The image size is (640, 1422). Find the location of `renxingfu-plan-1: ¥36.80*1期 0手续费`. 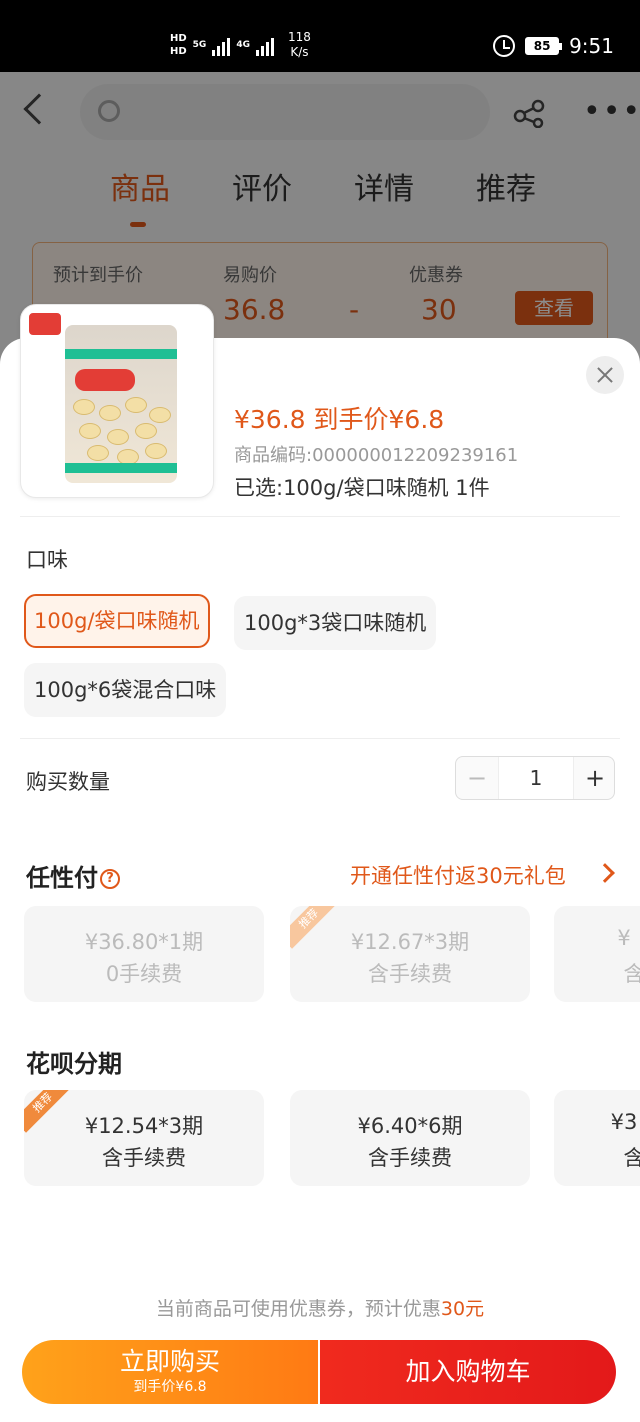

renxingfu-plan-1: ¥36.80*1期 0手续费 is located at coordinates (144, 954).